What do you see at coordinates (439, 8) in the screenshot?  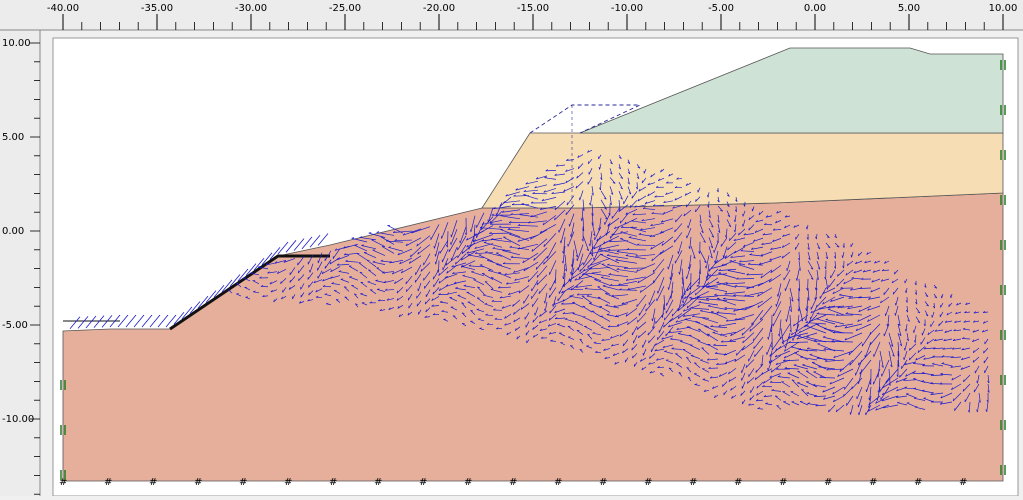 I see `x-tick-label: -20.00` at bounding box center [439, 8].